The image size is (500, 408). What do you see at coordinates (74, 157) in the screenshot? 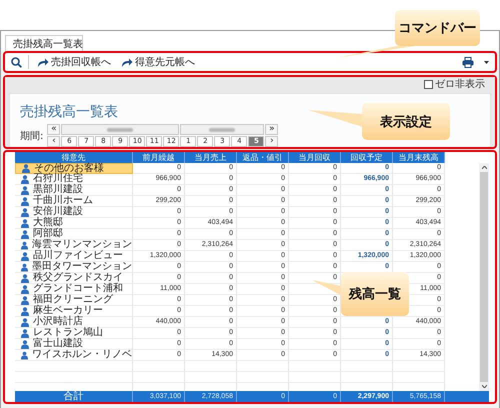
I see `column-header: 得意先` at bounding box center [74, 157].